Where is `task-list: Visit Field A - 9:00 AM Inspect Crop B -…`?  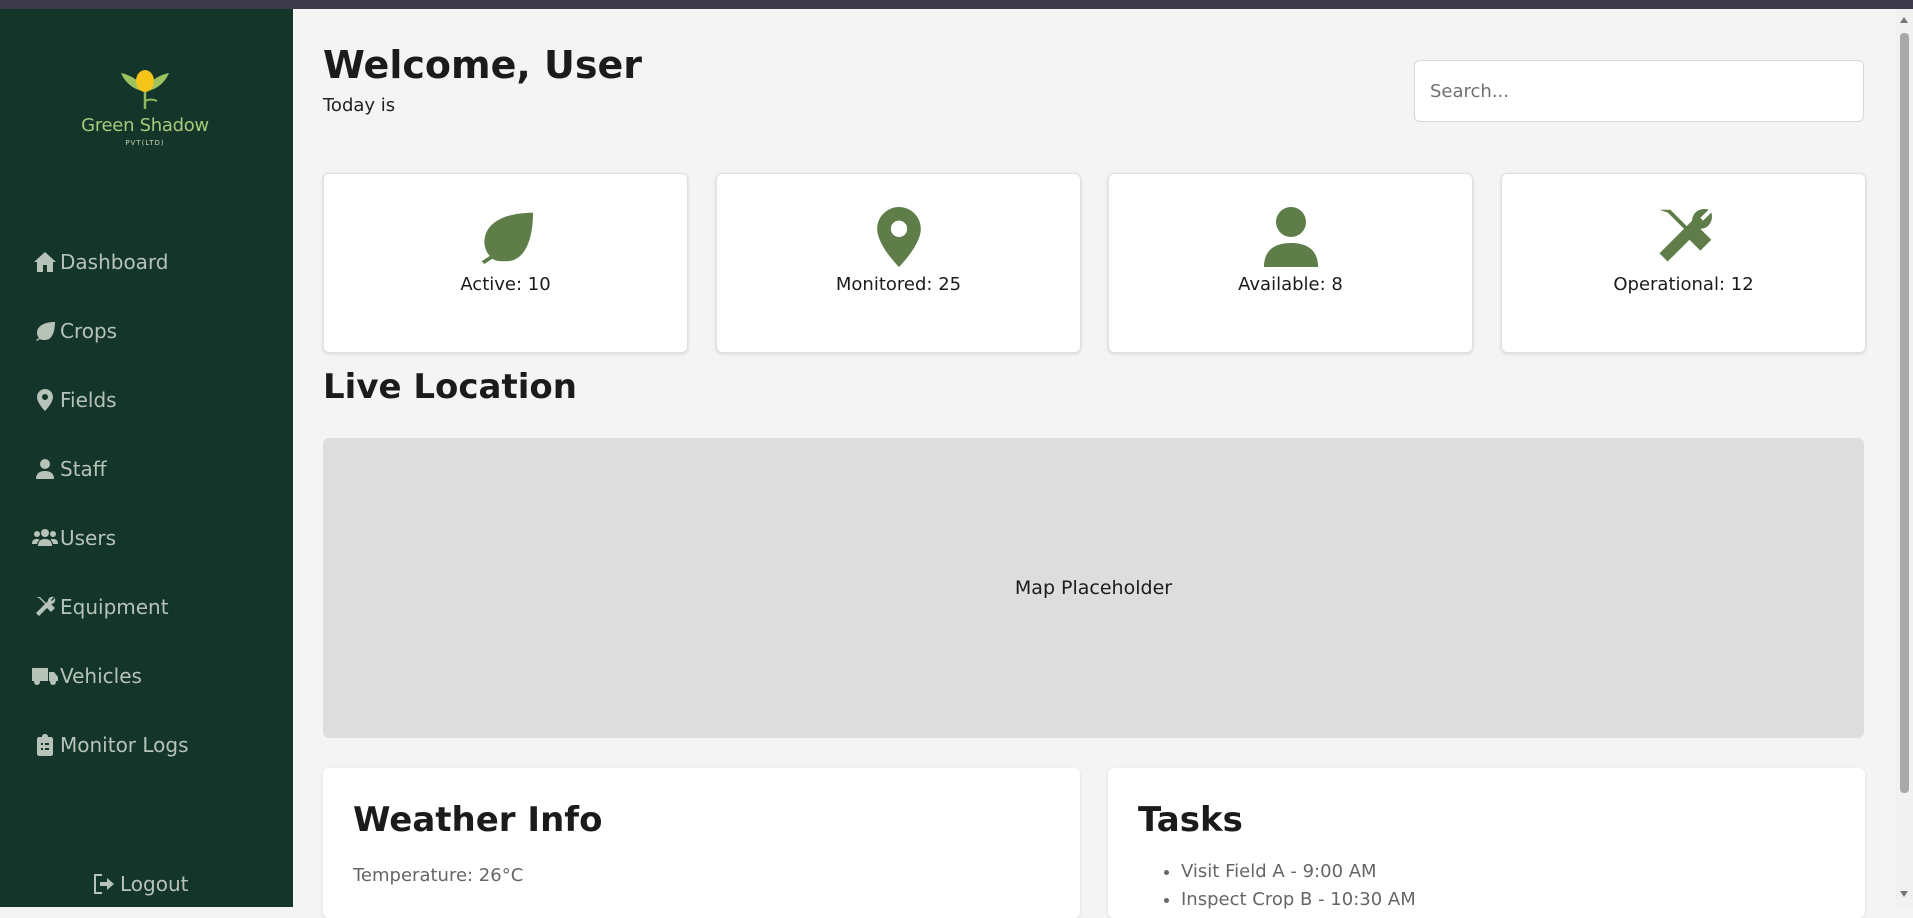
task-list: Visit Field A - 9:00 AM Inspect Crop B -… is located at coordinates (1277, 889).